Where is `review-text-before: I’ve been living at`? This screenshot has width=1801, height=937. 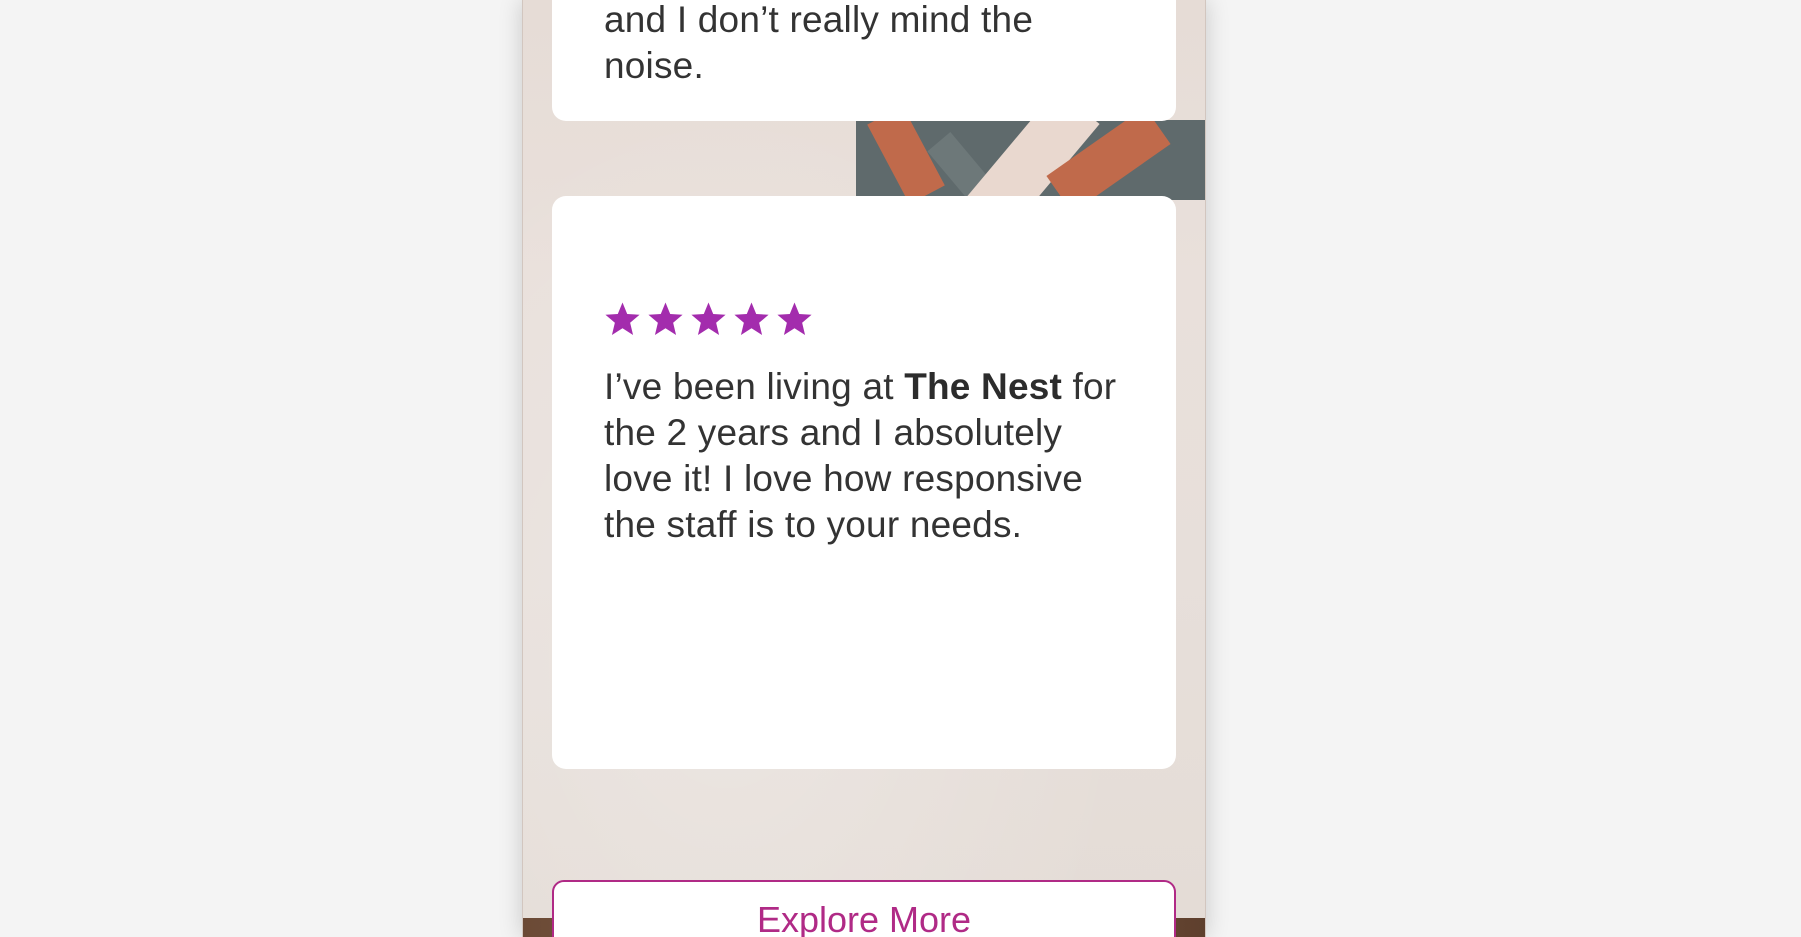
review-text-before: I’ve been living at is located at coordinates (754, 386).